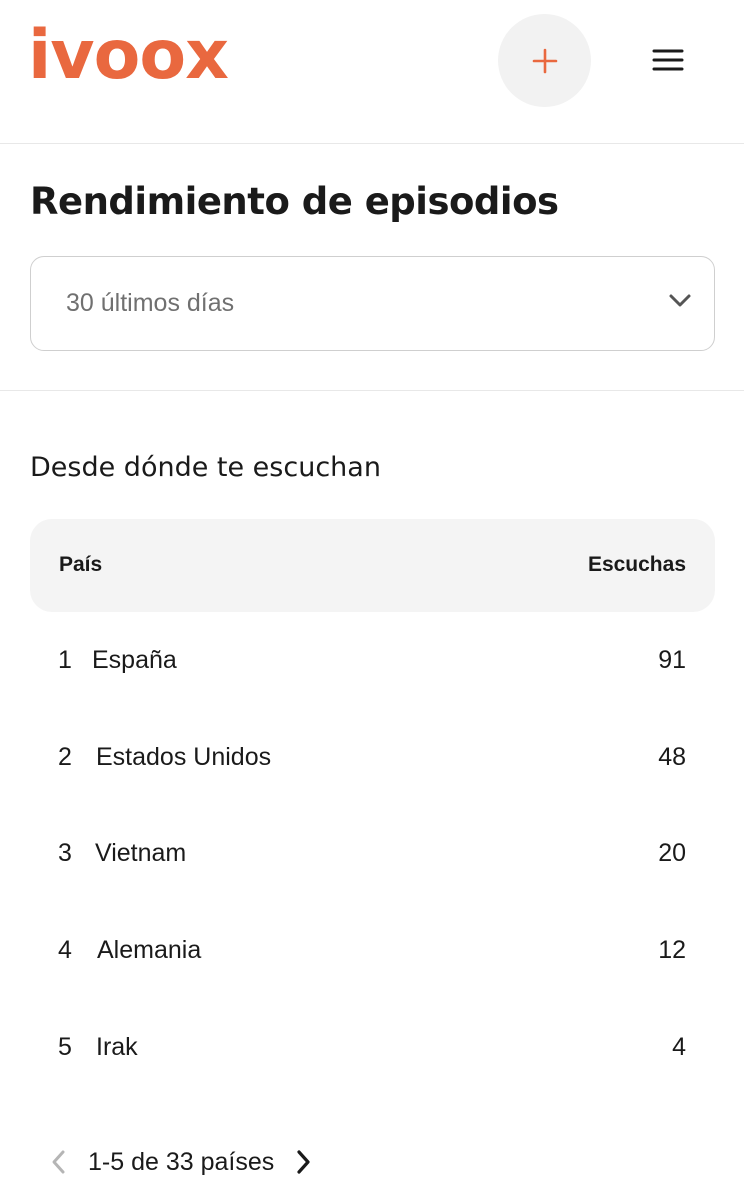 The height and width of the screenshot is (1200, 744). Describe the element at coordinates (372, 72) in the screenshot. I see `header: ivoox` at that location.